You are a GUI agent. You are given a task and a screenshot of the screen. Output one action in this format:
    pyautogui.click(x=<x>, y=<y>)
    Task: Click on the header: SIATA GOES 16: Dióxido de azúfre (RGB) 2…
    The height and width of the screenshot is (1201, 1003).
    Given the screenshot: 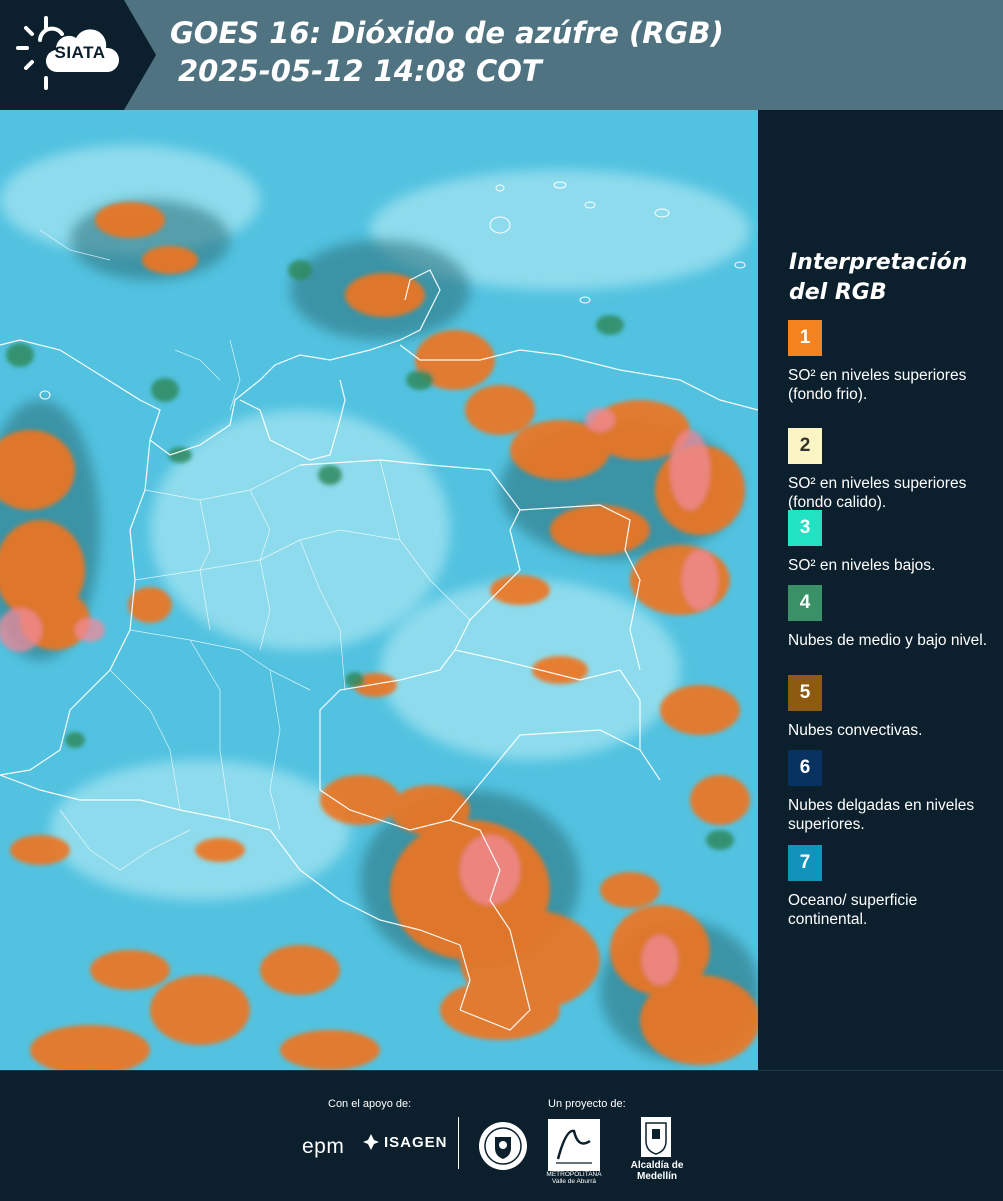 What is the action you would take?
    pyautogui.click(x=501, y=55)
    